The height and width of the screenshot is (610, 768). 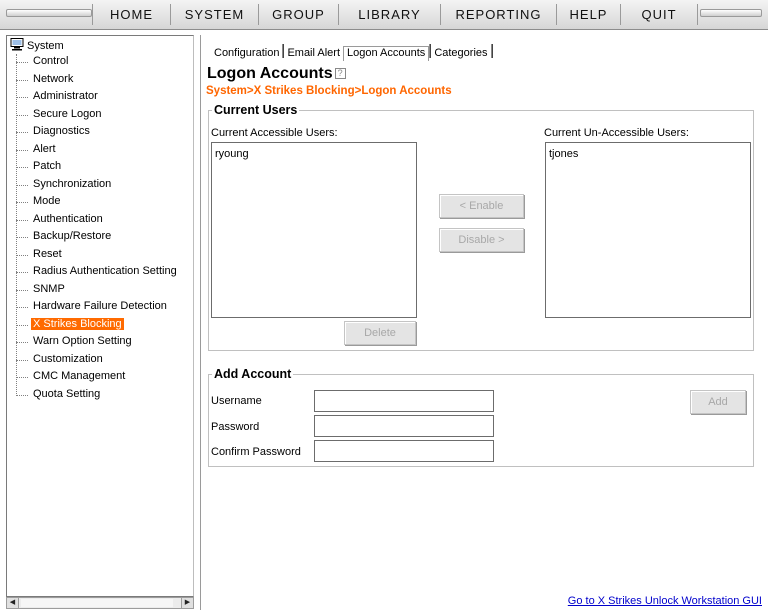 I want to click on sidebar-item-label: Mode, so click(x=47, y=201).